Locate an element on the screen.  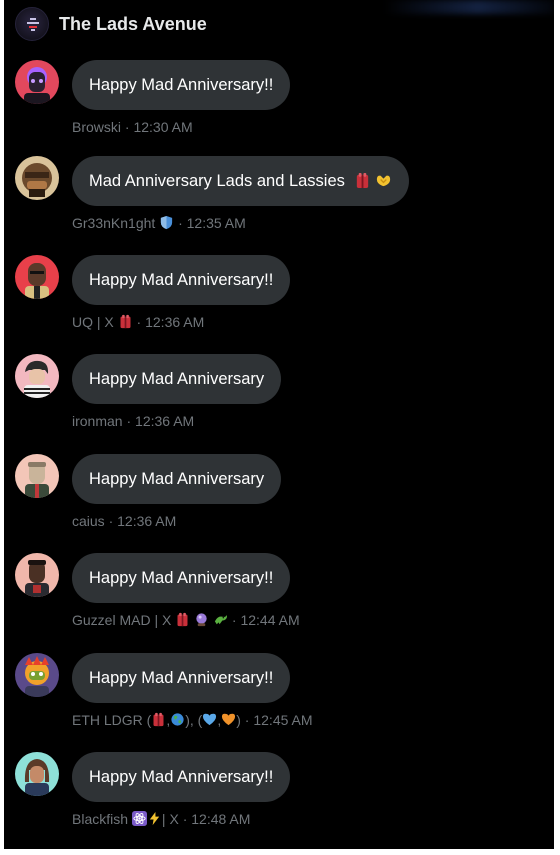
timestamp: 12:48 AM is located at coordinates (221, 819).